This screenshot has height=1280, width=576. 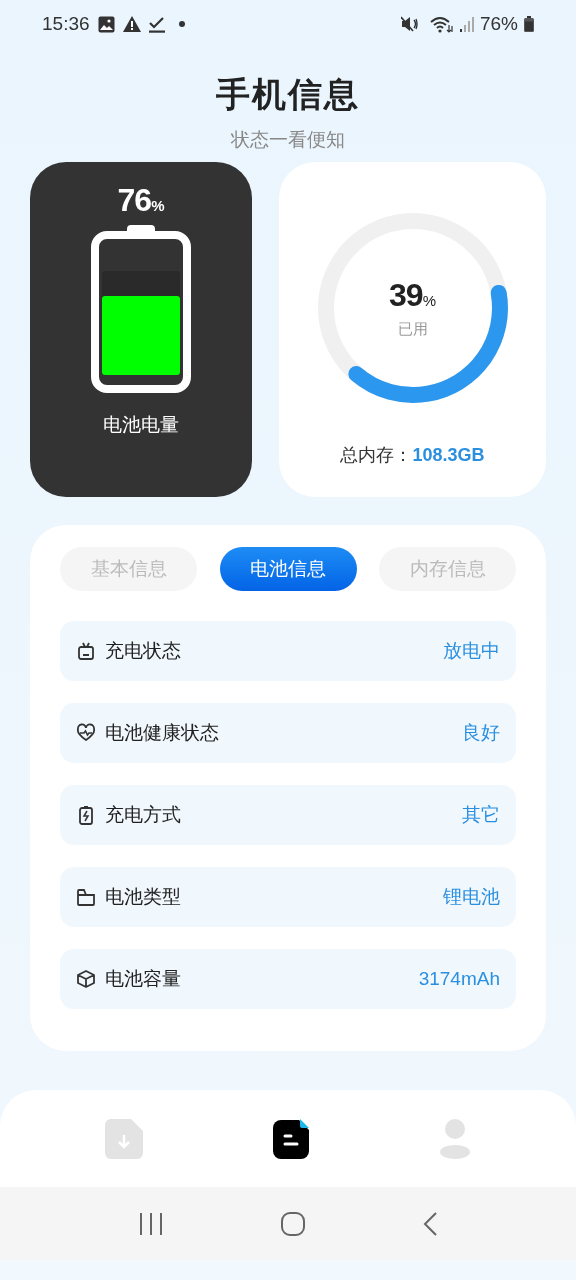 What do you see at coordinates (143, 896) in the screenshot?
I see `info-label: 电池类型` at bounding box center [143, 896].